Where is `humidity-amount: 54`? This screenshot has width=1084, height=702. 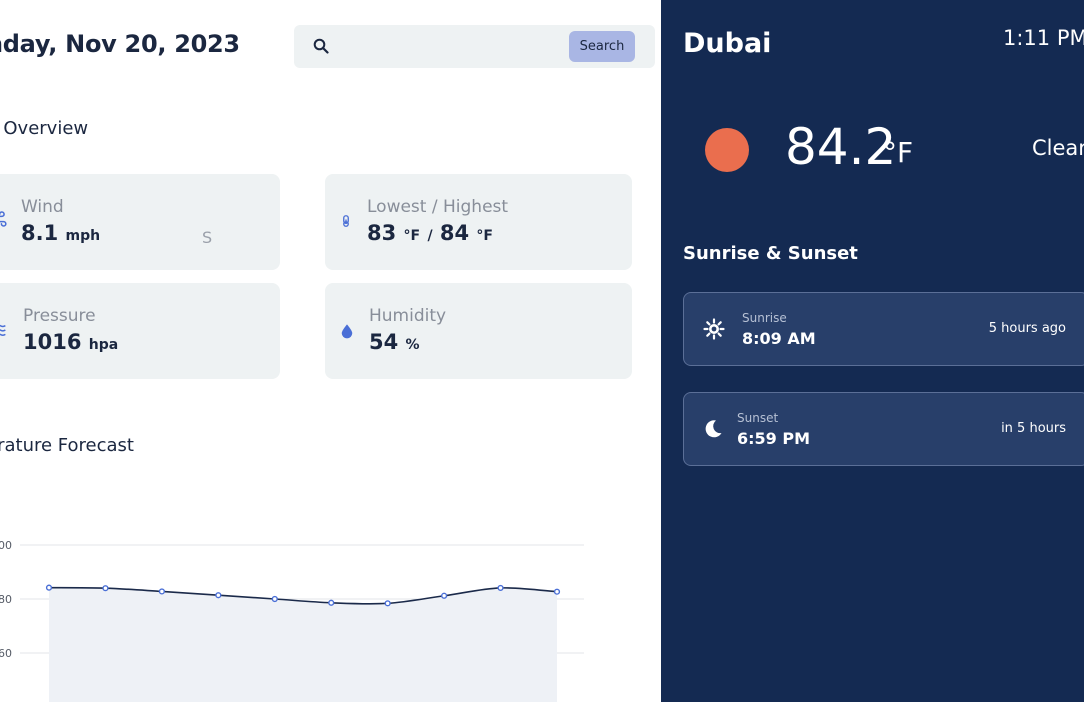
humidity-amount: 54 is located at coordinates (384, 342).